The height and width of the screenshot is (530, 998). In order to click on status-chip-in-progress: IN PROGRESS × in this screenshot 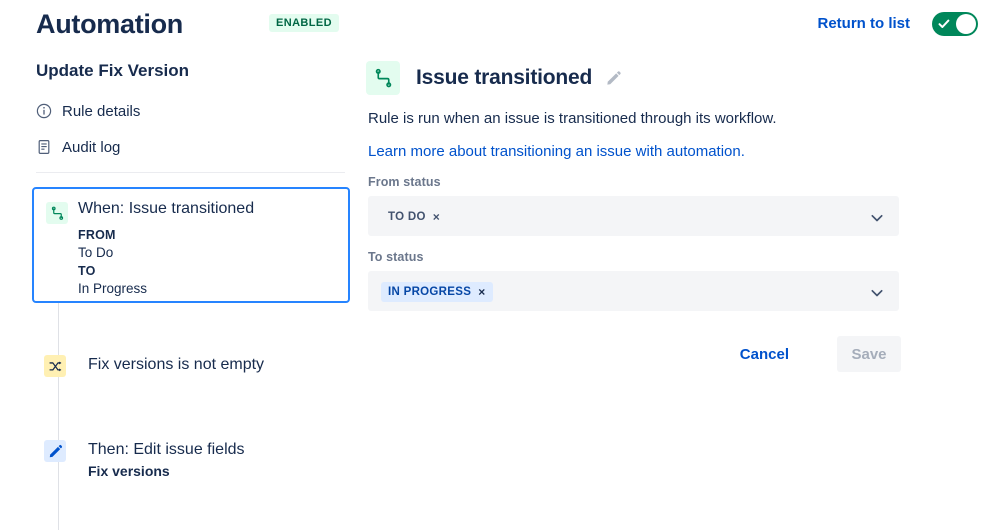, I will do `click(437, 292)`.